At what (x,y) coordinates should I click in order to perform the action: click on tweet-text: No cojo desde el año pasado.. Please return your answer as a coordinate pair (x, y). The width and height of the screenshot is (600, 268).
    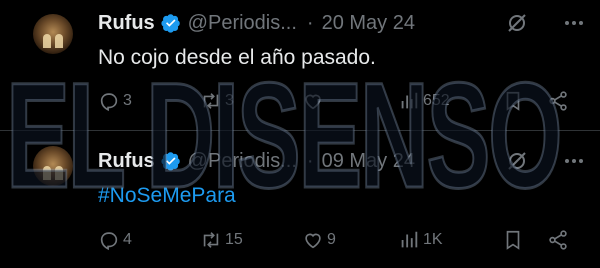
    Looking at the image, I should click on (237, 57).